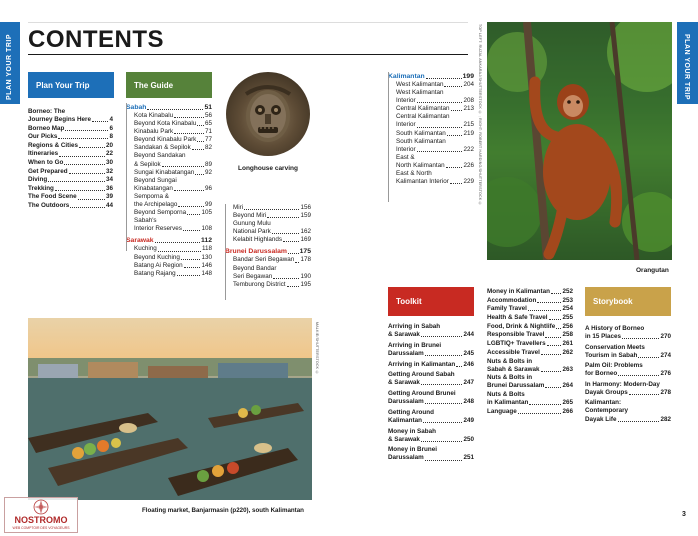 The width and height of the screenshot is (698, 536). I want to click on toc-entry: Nuts & Bolts in Brunei Darussalam 264, so click(530, 382).